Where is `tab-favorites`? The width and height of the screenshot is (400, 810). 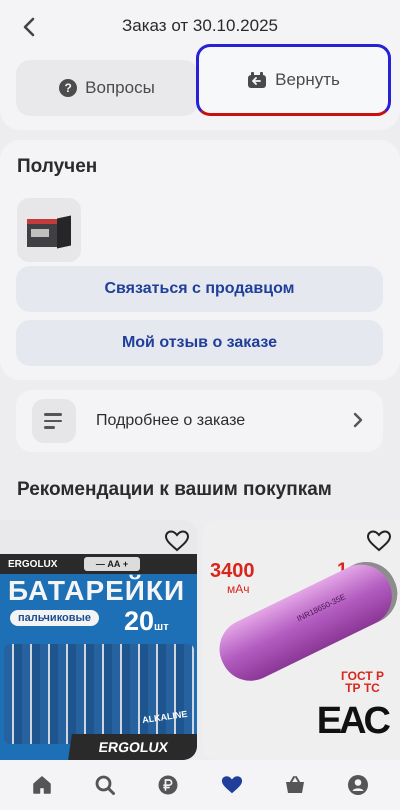 tab-favorites is located at coordinates (232, 785).